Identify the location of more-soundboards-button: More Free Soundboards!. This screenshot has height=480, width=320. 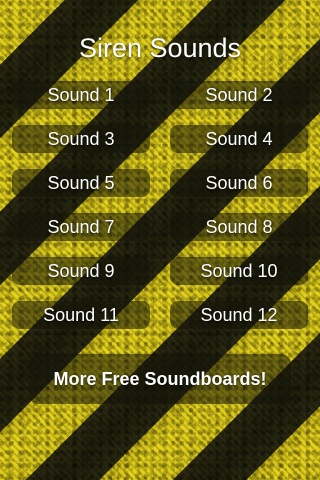
(160, 379).